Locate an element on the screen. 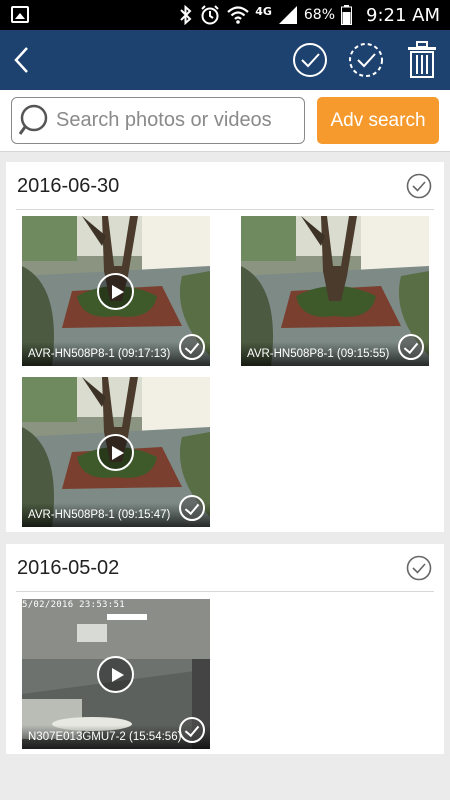 The image size is (450, 800). group-date: 2016-05-02 is located at coordinates (68, 568).